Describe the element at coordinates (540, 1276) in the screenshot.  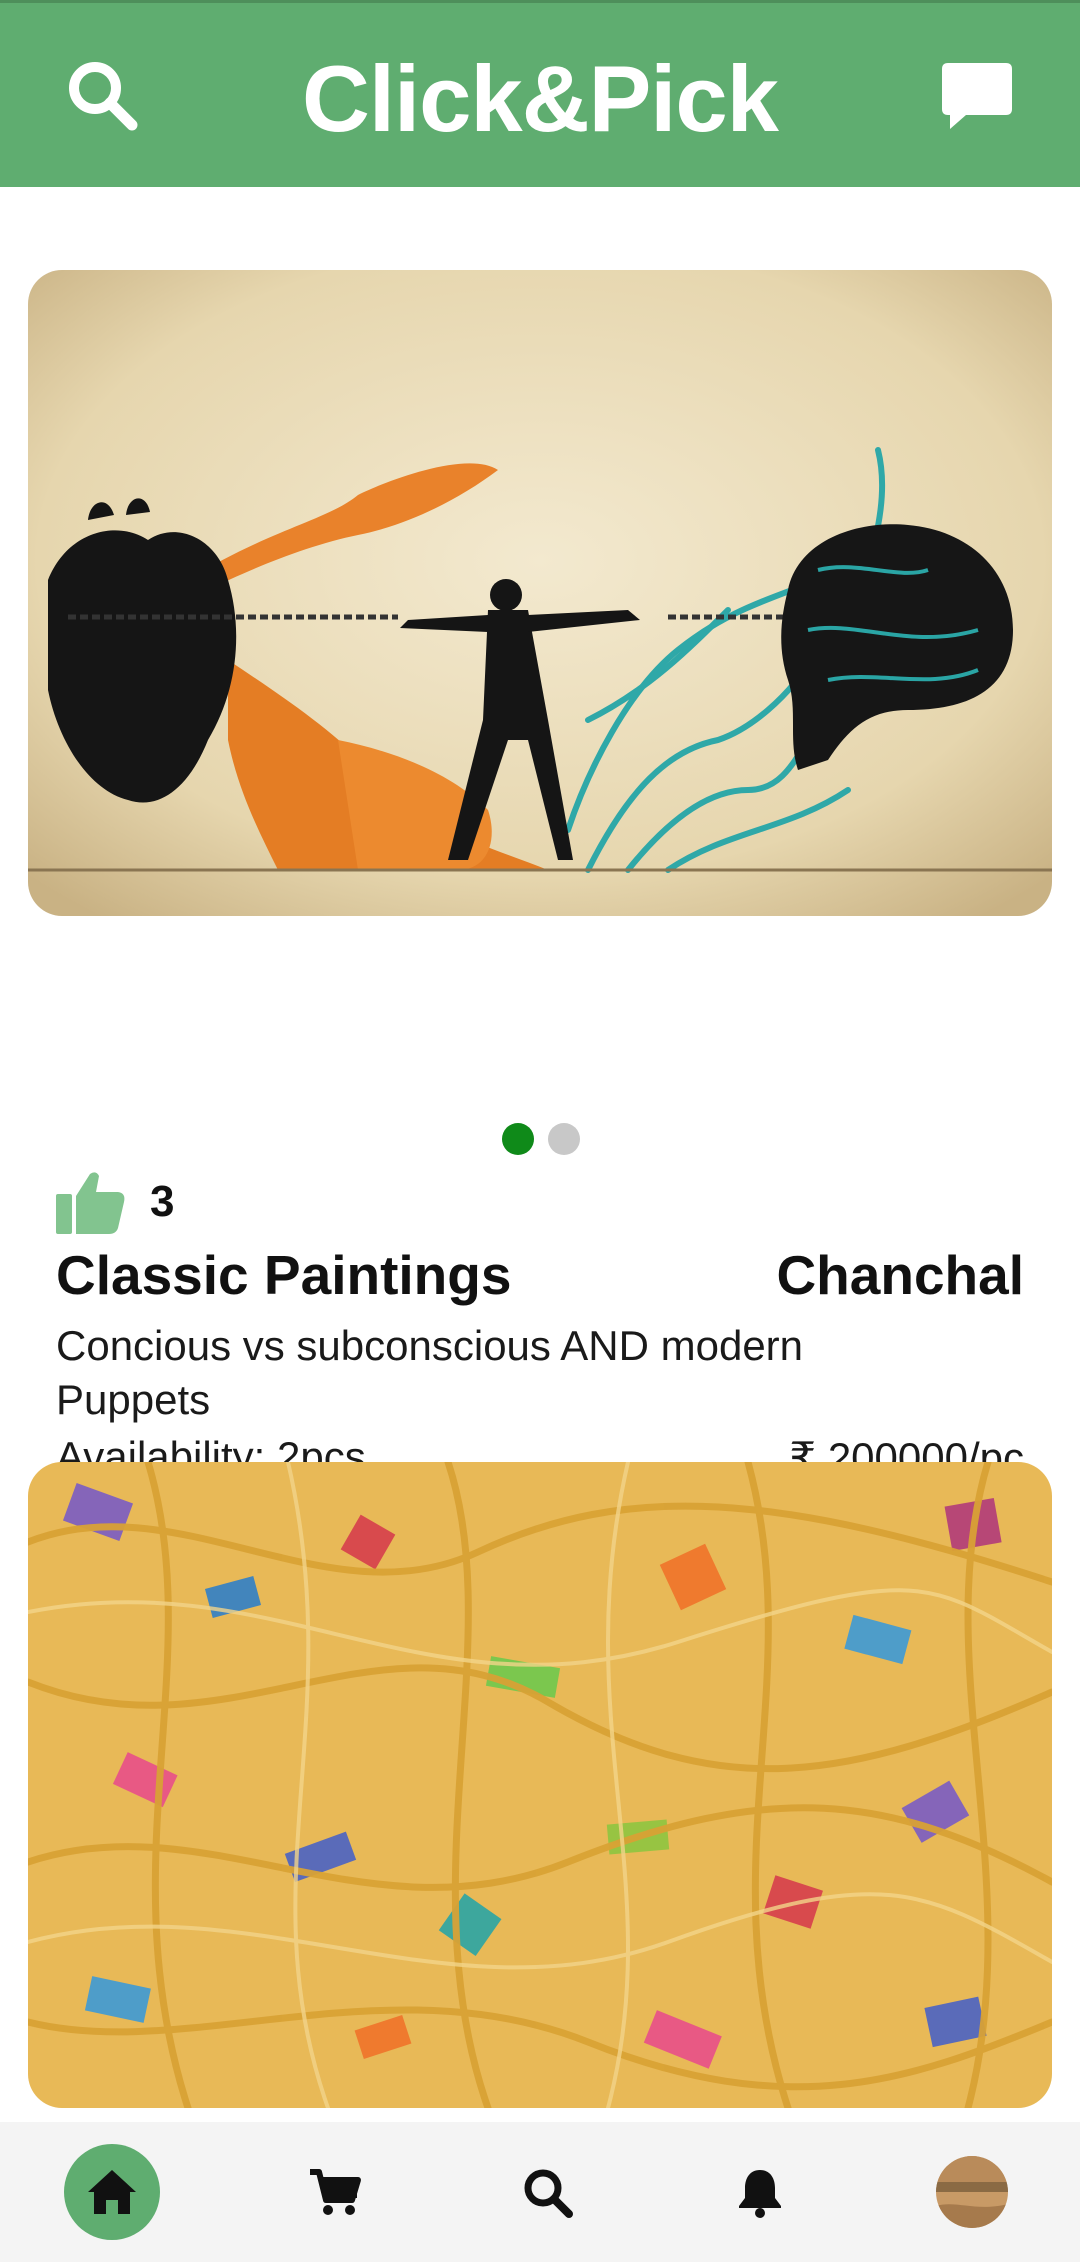
I see `post-title-row: Classic Paintings Chanchal` at that location.